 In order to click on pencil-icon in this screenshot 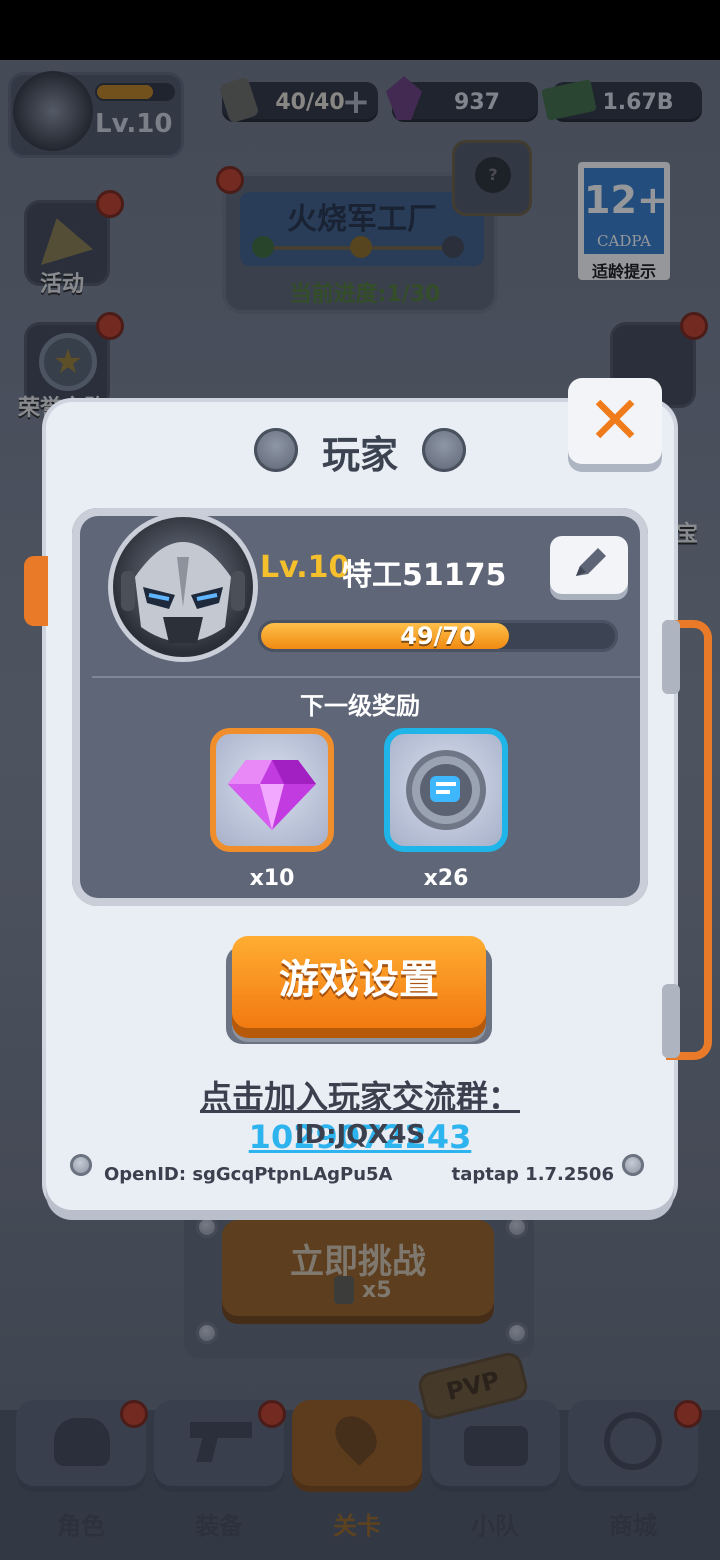, I will do `click(591, 562)`.